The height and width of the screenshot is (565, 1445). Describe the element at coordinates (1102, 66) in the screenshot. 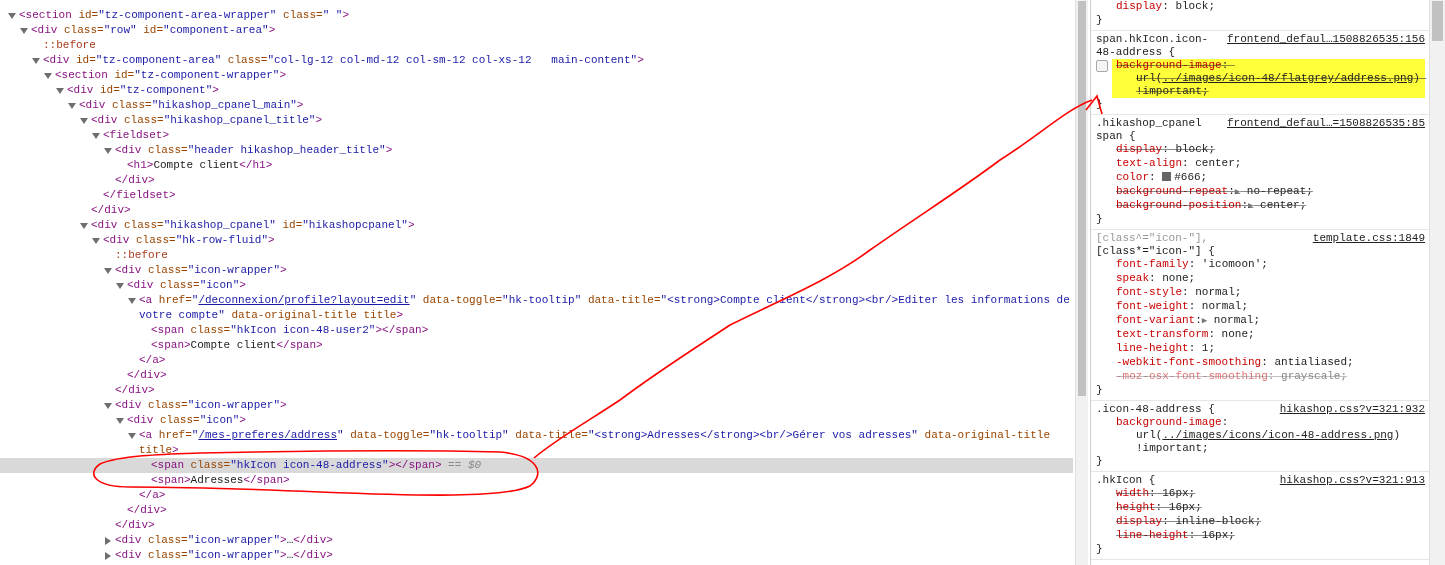

I see `checkbox` at that location.